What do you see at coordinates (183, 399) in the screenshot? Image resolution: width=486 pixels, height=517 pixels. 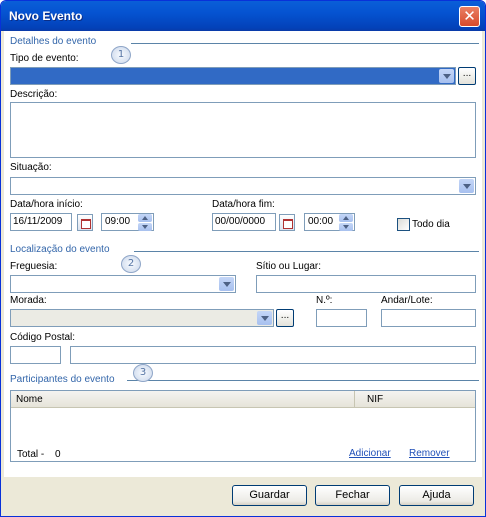 I see `column-header-name: Nome` at bounding box center [183, 399].